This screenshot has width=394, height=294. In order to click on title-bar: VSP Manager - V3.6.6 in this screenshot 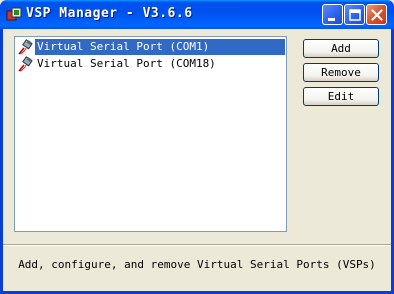, I will do `click(197, 14)`.